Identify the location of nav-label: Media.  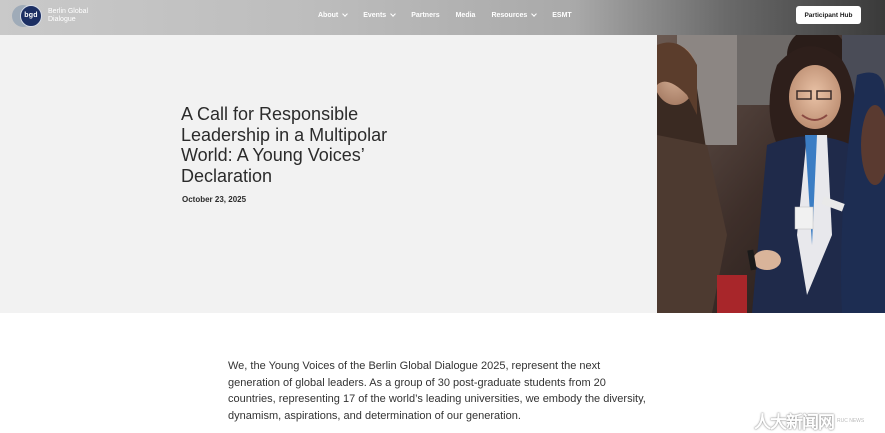
(465, 15).